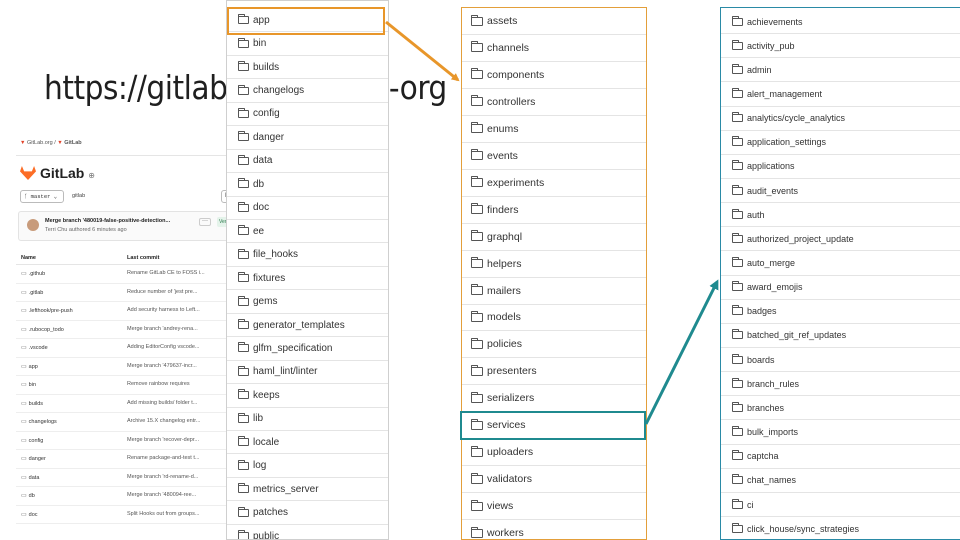 The height and width of the screenshot is (540, 960). Describe the element at coordinates (307, 302) in the screenshot. I see `folder-item-gems: gems` at that location.